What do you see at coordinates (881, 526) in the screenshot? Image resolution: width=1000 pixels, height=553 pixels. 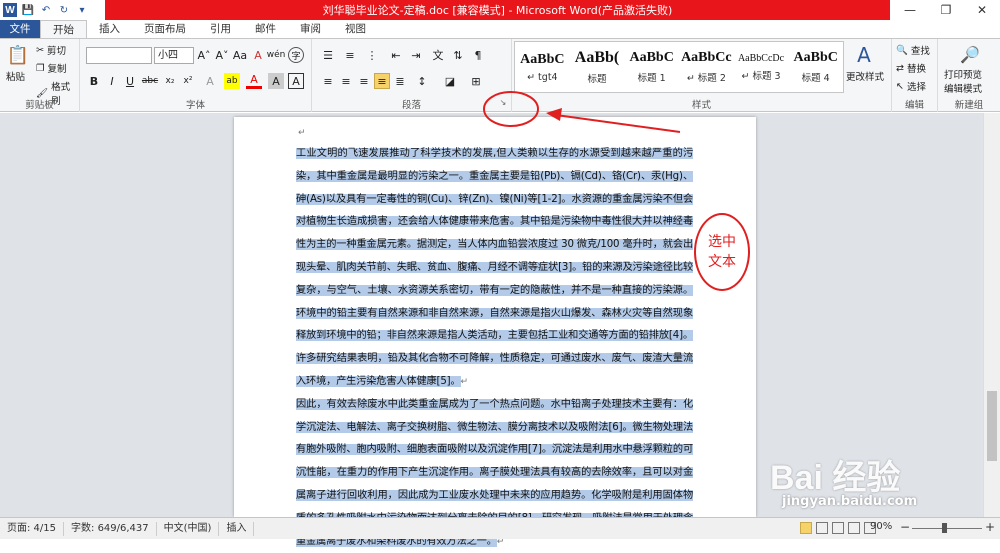 I see `zoom-level: 90%` at bounding box center [881, 526].